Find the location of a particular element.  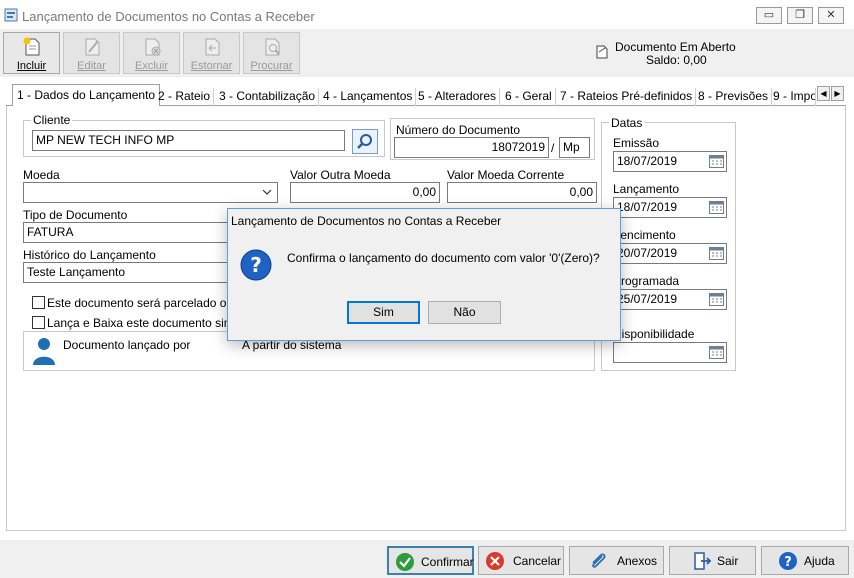

incluir-button: Incluir is located at coordinates (31, 53).